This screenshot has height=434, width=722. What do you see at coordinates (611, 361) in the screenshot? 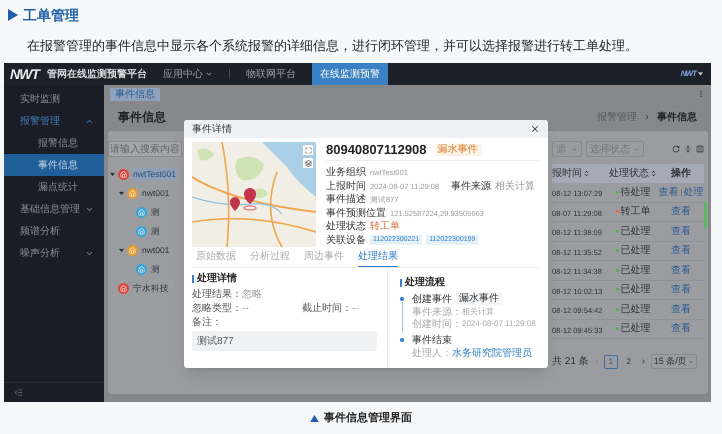
I see `page-button: 1` at bounding box center [611, 361].